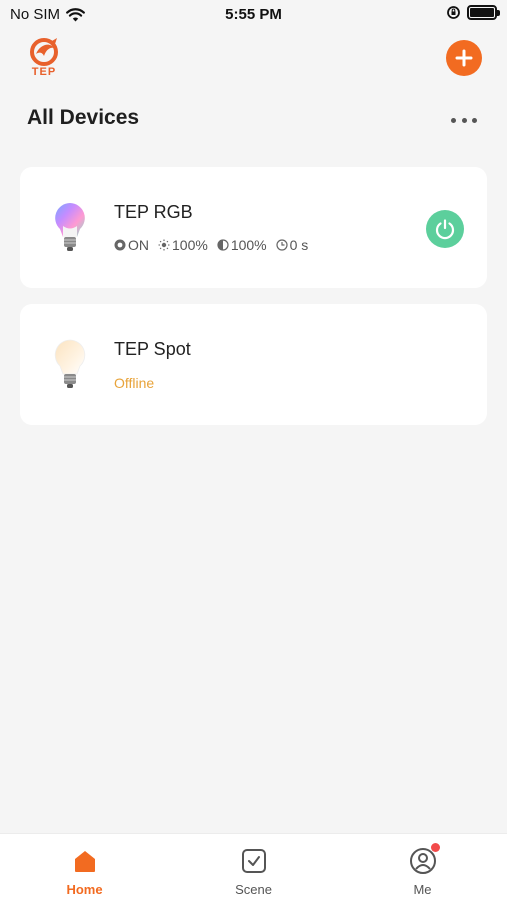  I want to click on logo-mark-icon, so click(44, 52).